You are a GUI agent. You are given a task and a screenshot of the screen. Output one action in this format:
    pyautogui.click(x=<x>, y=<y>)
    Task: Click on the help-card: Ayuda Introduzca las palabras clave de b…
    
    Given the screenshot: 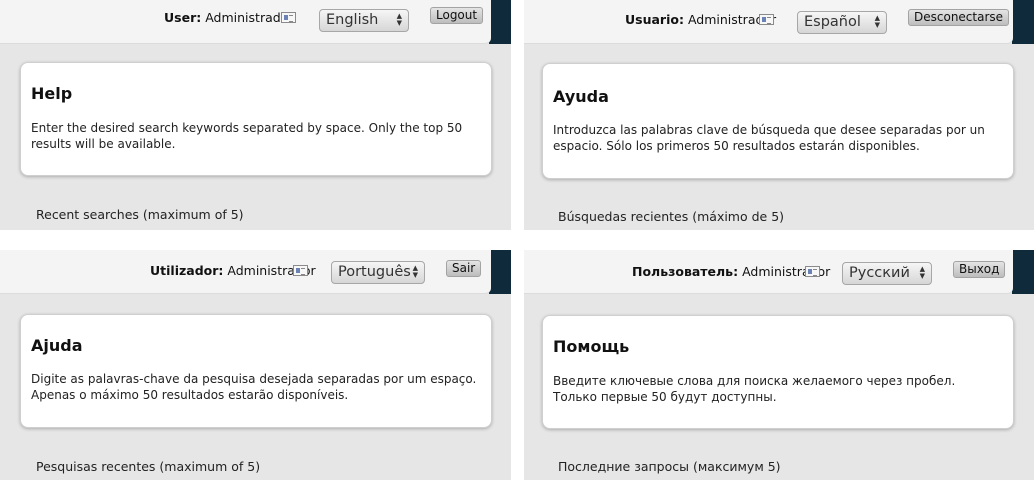 What is the action you would take?
    pyautogui.click(x=778, y=121)
    